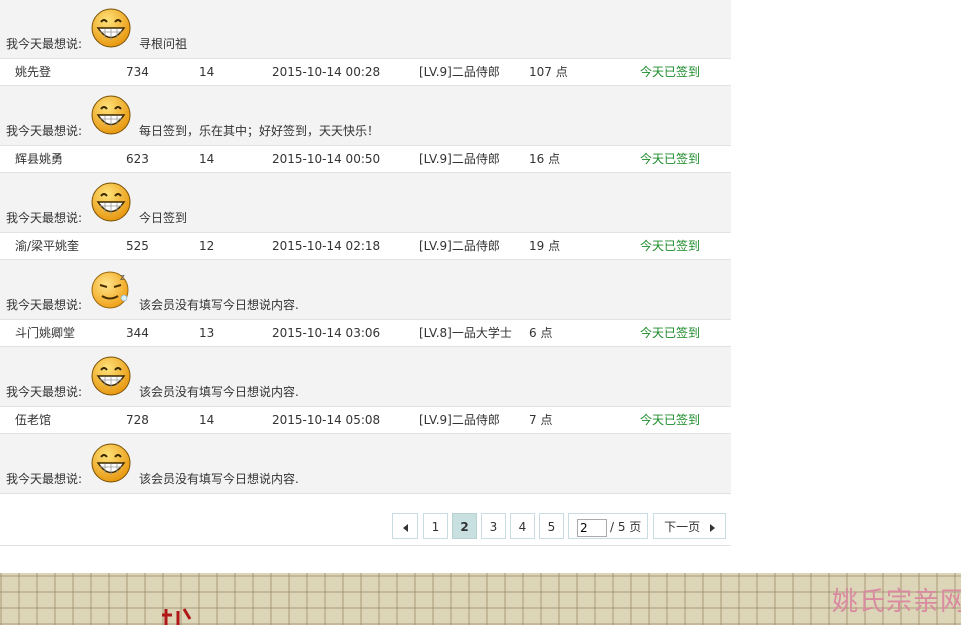 The image size is (961, 625). I want to click on footer-banner: 姚氏宗亲网, so click(480, 599).